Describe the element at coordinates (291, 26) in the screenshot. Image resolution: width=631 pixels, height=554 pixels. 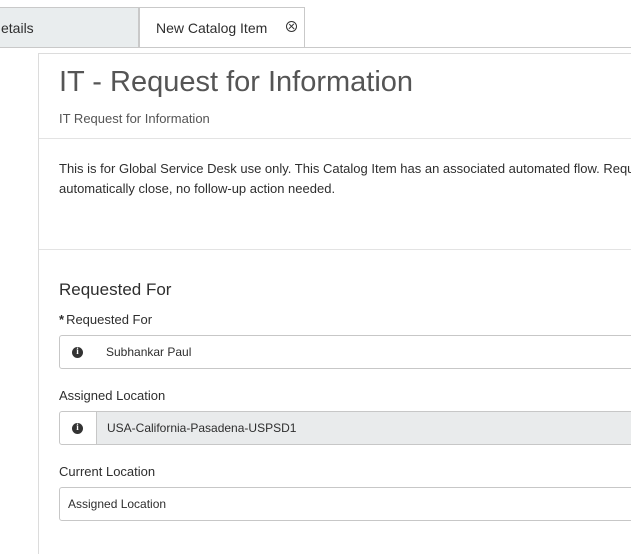
I see `close-icon` at that location.